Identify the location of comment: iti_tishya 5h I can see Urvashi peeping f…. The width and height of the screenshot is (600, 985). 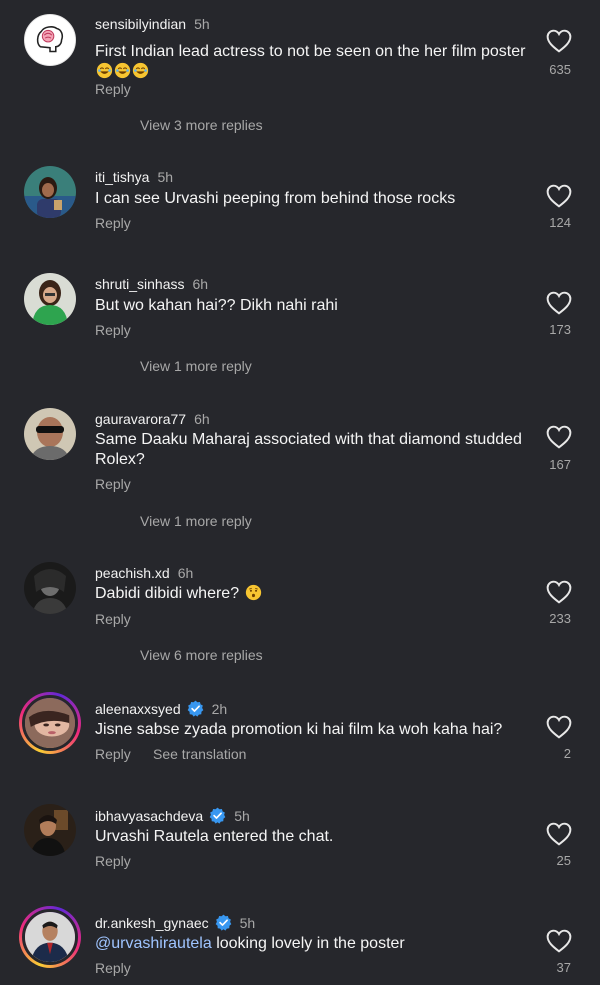
(300, 211).